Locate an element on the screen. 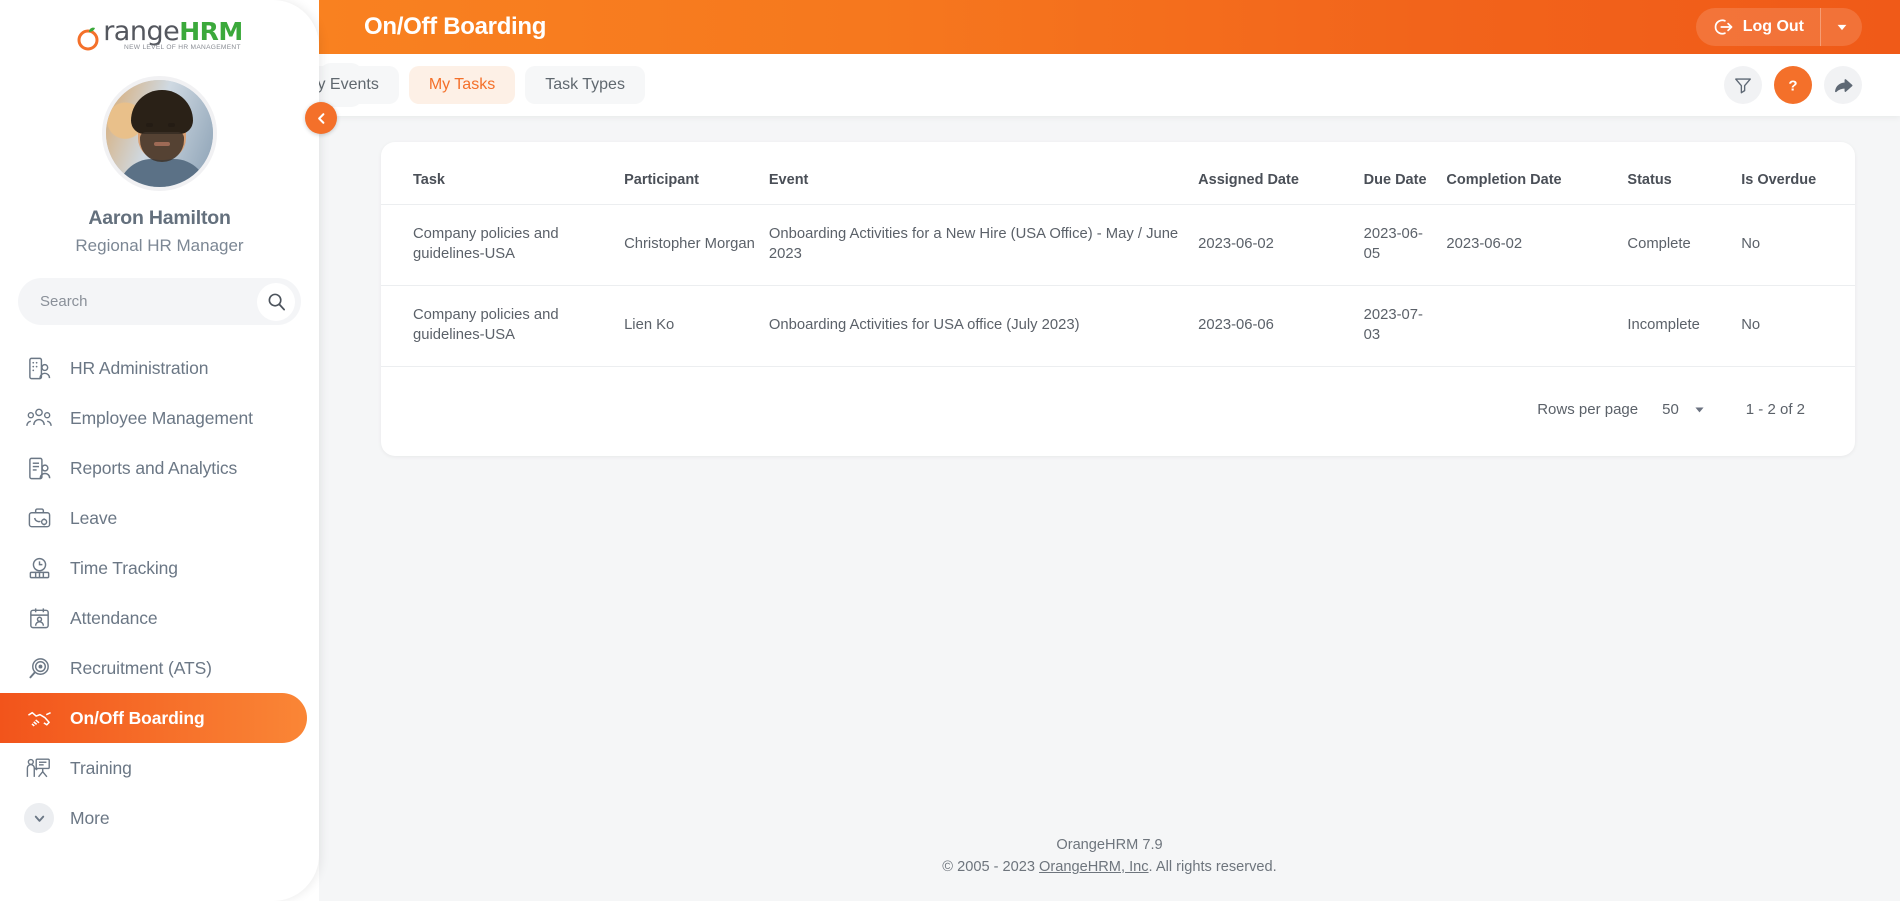  sidebar-item-label: HR Administration is located at coordinates (139, 367).